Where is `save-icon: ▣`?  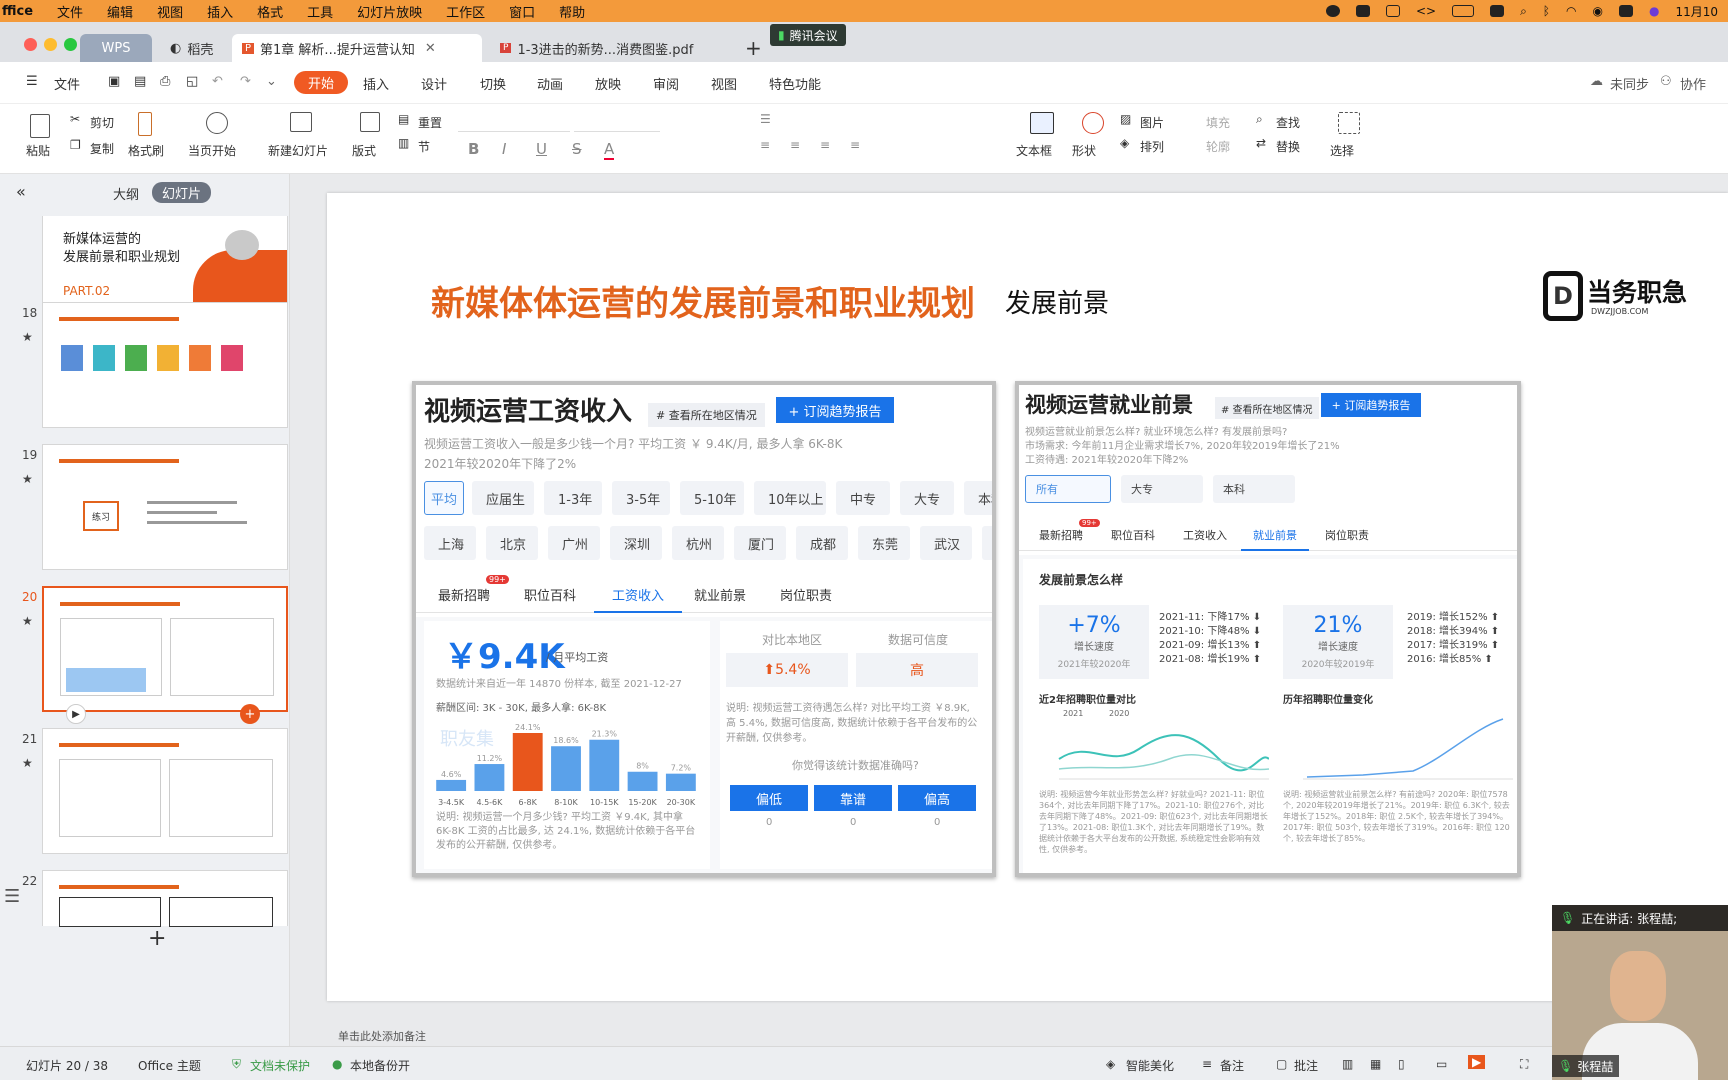 save-icon: ▣ is located at coordinates (114, 81).